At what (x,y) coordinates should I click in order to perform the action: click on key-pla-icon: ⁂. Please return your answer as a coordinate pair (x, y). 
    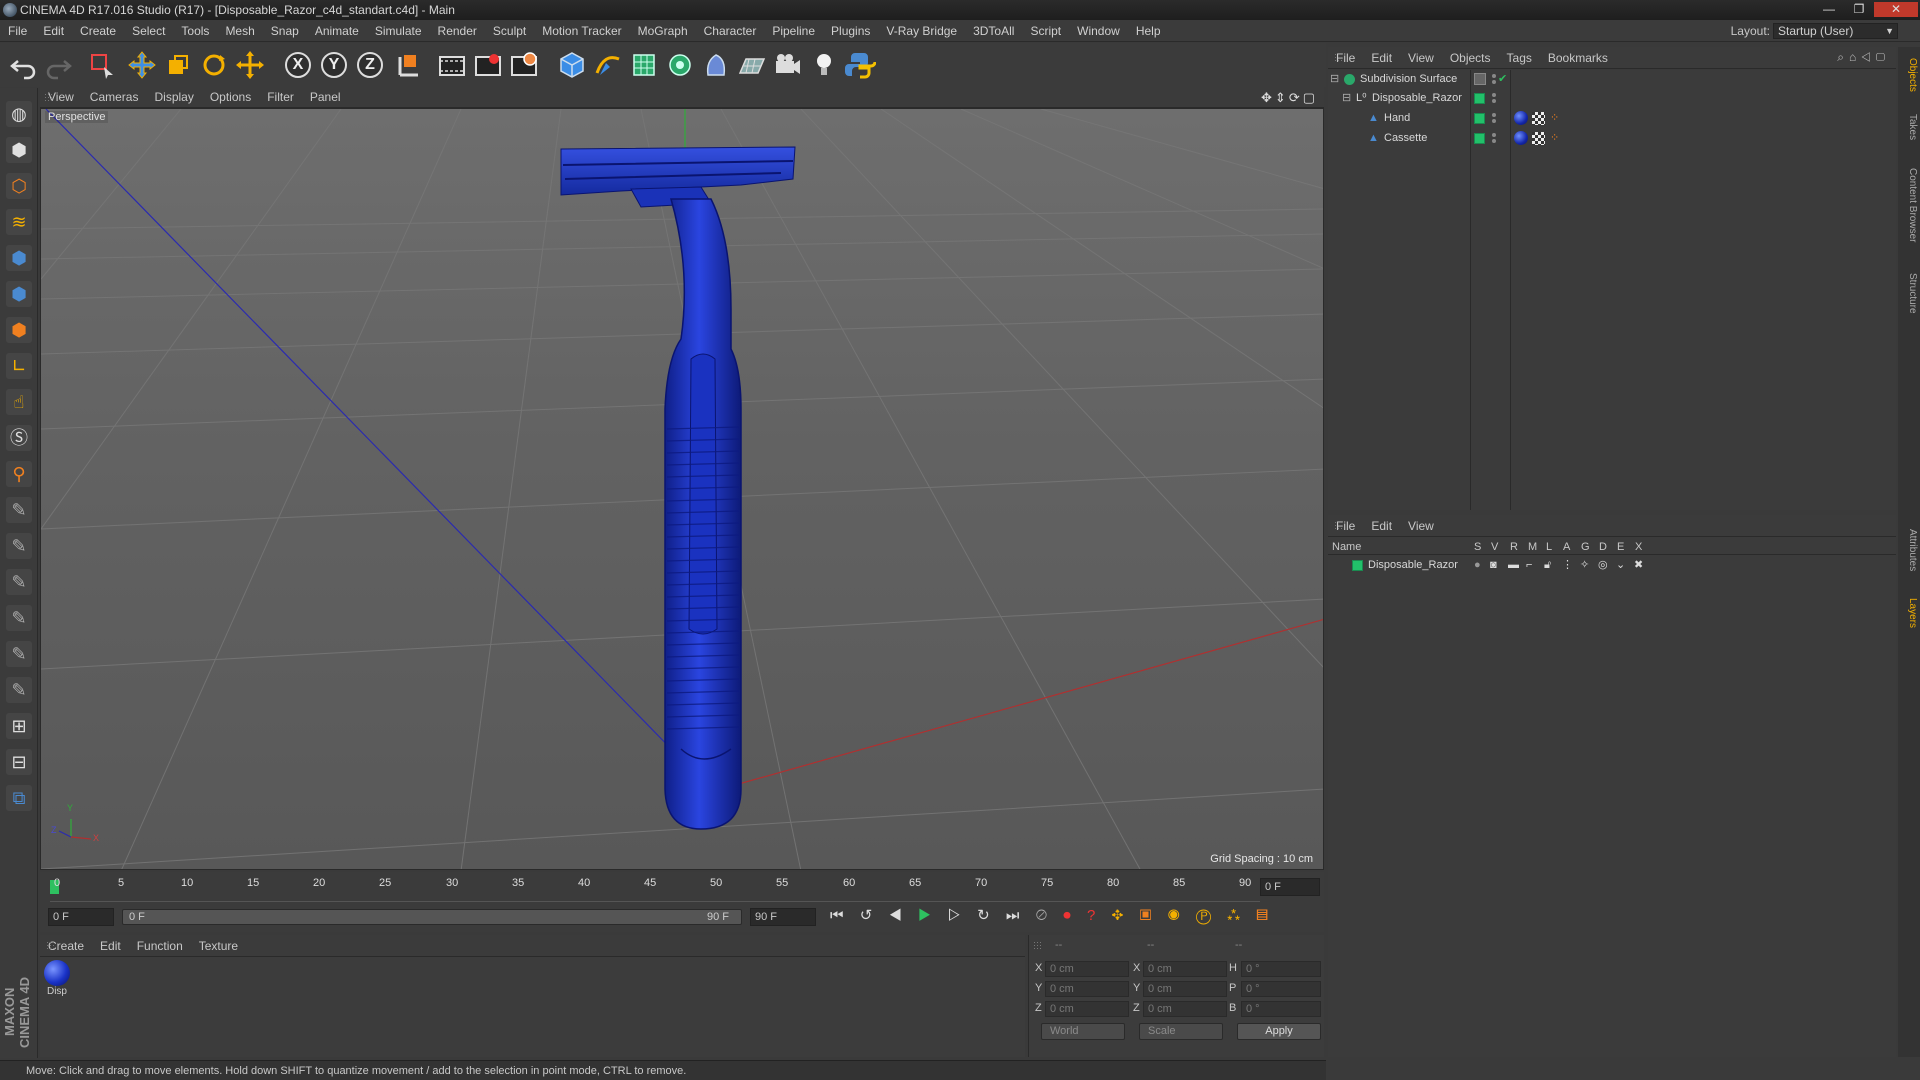
    Looking at the image, I should click on (1236, 915).